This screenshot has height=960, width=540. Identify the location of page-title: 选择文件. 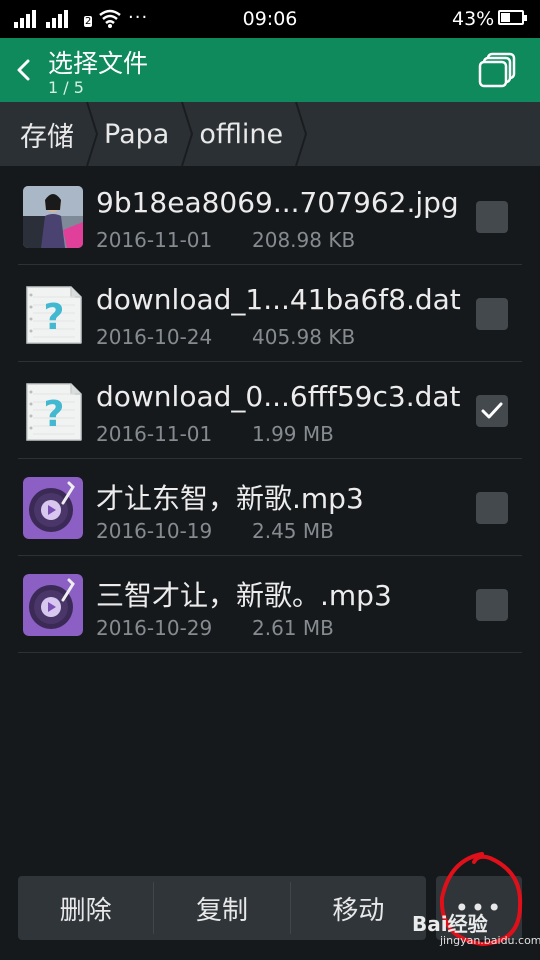
(98, 63).